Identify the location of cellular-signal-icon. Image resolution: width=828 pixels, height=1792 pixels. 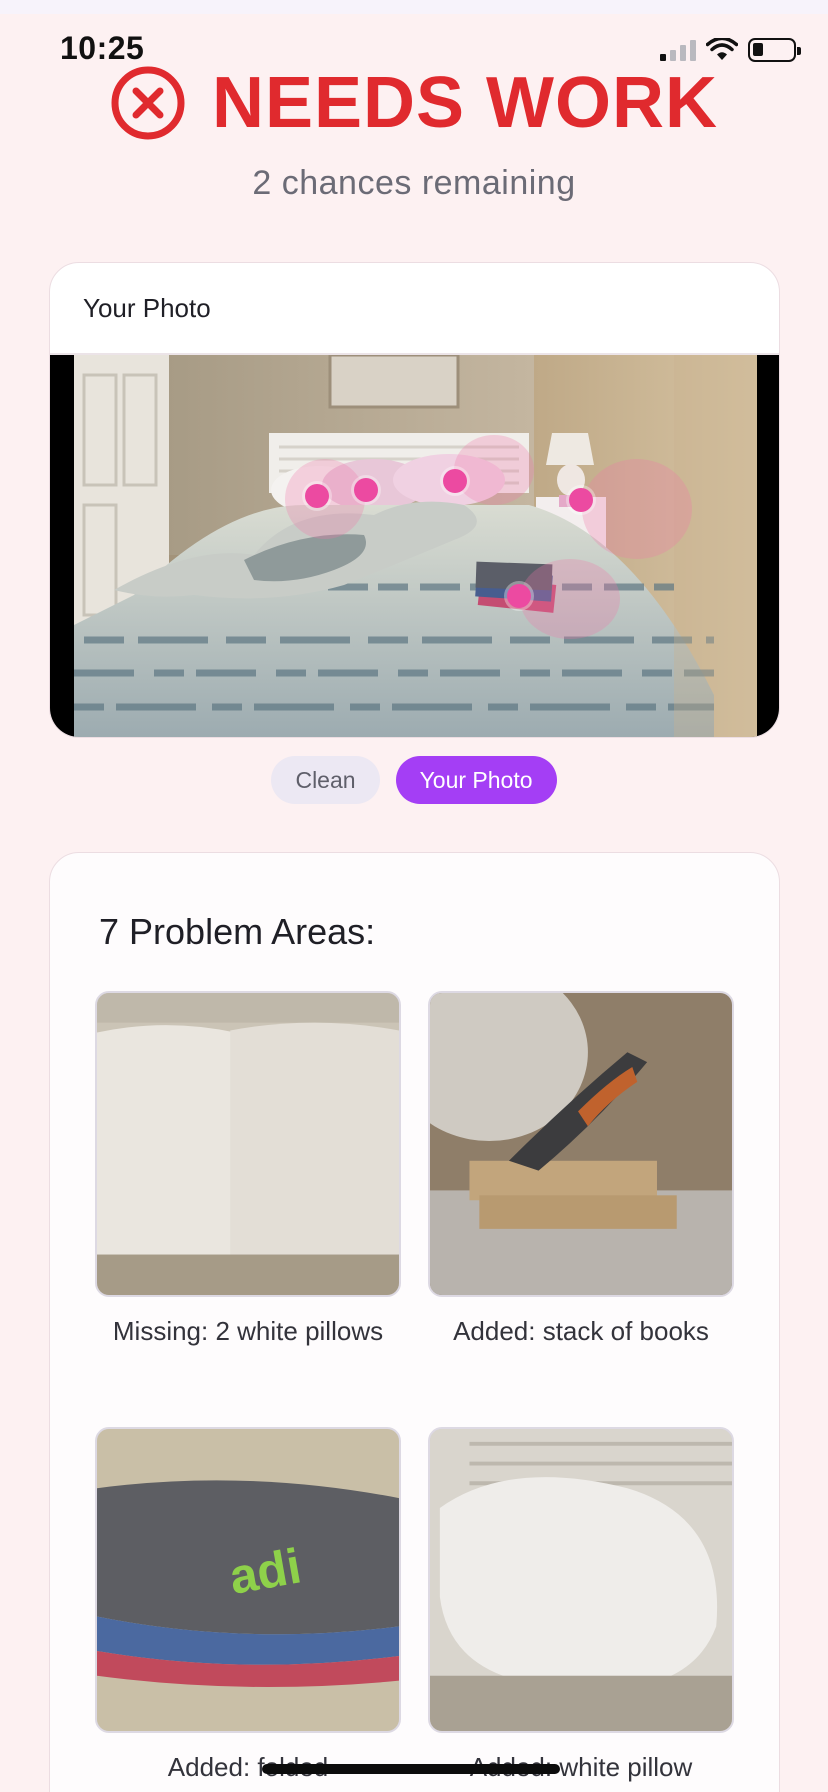
(678, 50).